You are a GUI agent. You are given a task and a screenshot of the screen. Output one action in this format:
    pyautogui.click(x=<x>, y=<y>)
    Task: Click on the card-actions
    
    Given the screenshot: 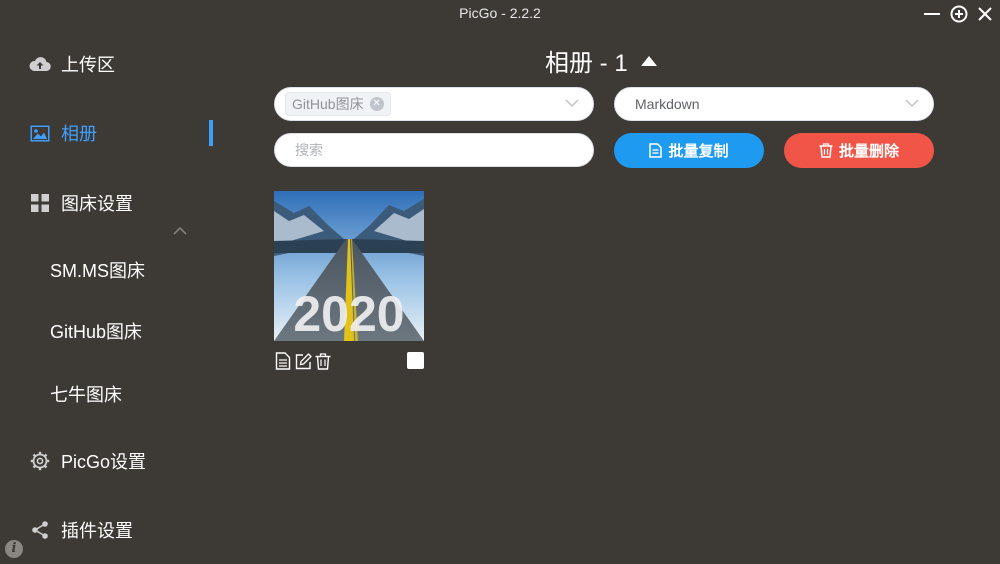 What is the action you would take?
    pyautogui.click(x=303, y=361)
    